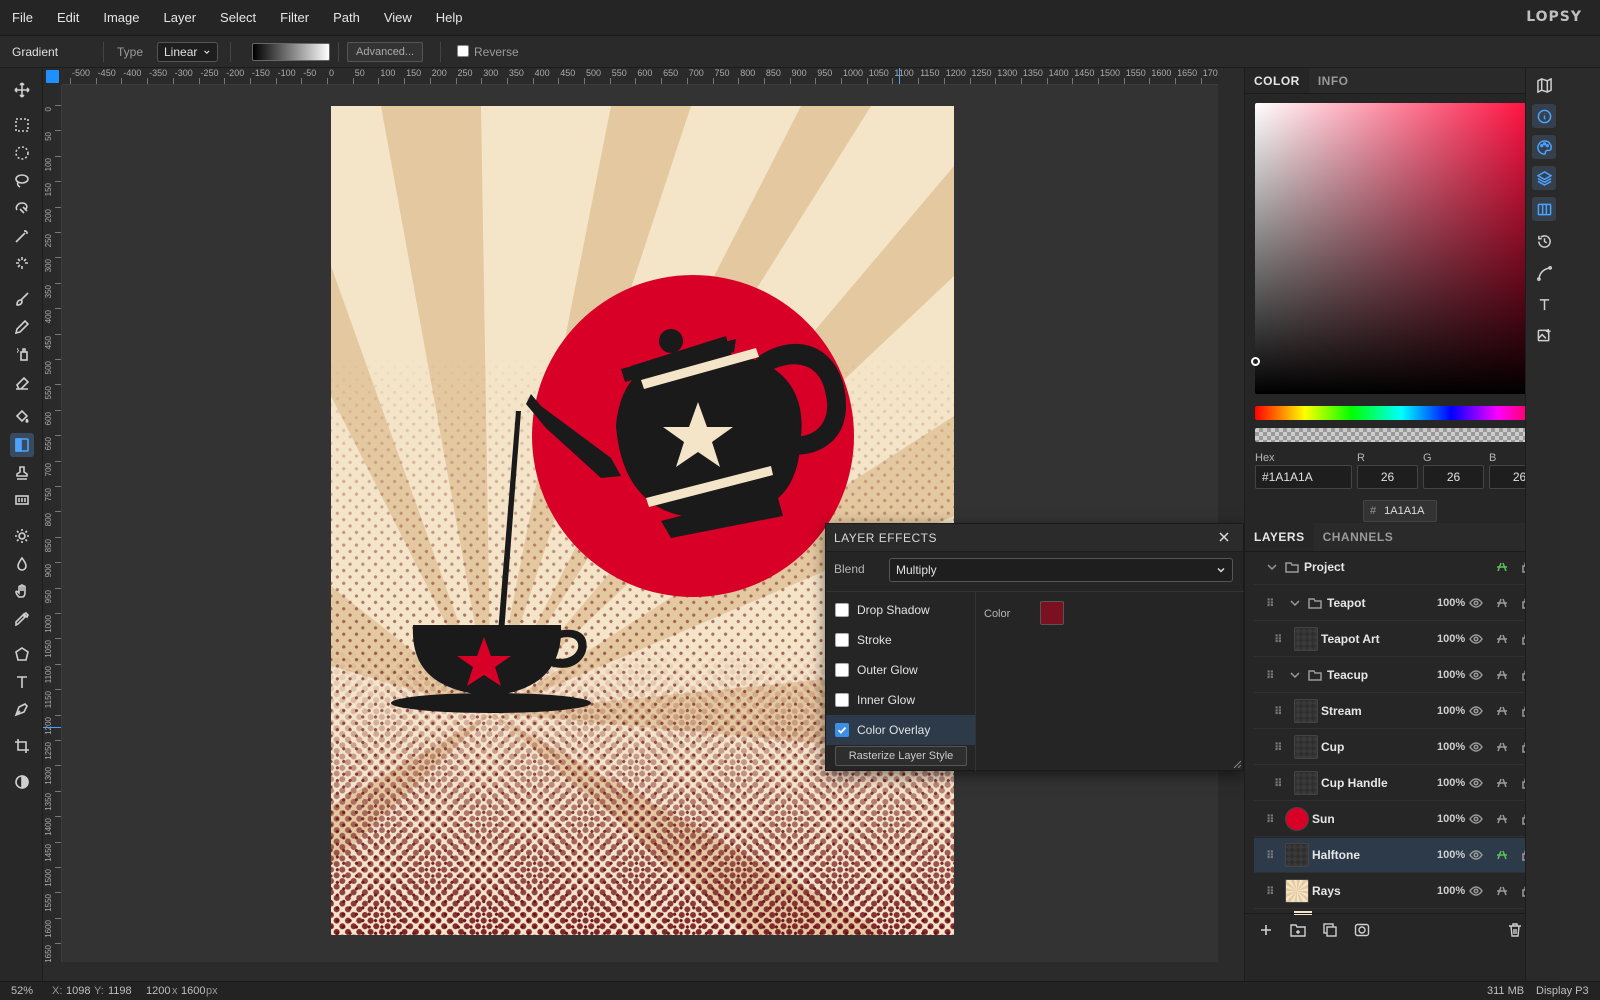  What do you see at coordinates (1279, 537) in the screenshot?
I see `tab-layers: LAYERS` at bounding box center [1279, 537].